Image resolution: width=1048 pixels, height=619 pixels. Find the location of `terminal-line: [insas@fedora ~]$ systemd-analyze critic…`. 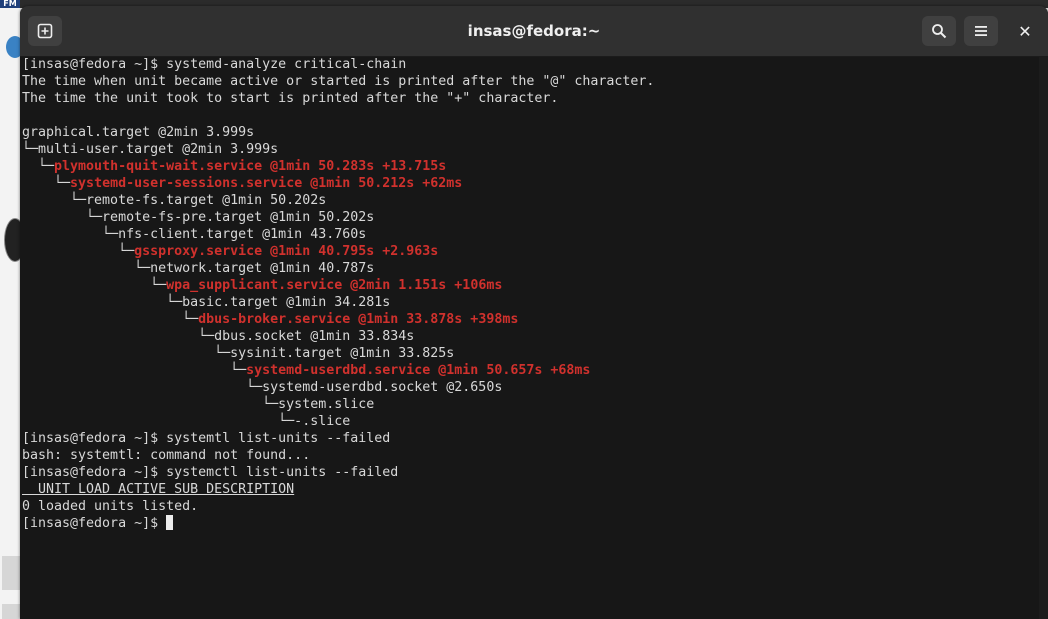

terminal-line: [insas@fedora ~]$ systemd-analyze critic… is located at coordinates (529, 64).